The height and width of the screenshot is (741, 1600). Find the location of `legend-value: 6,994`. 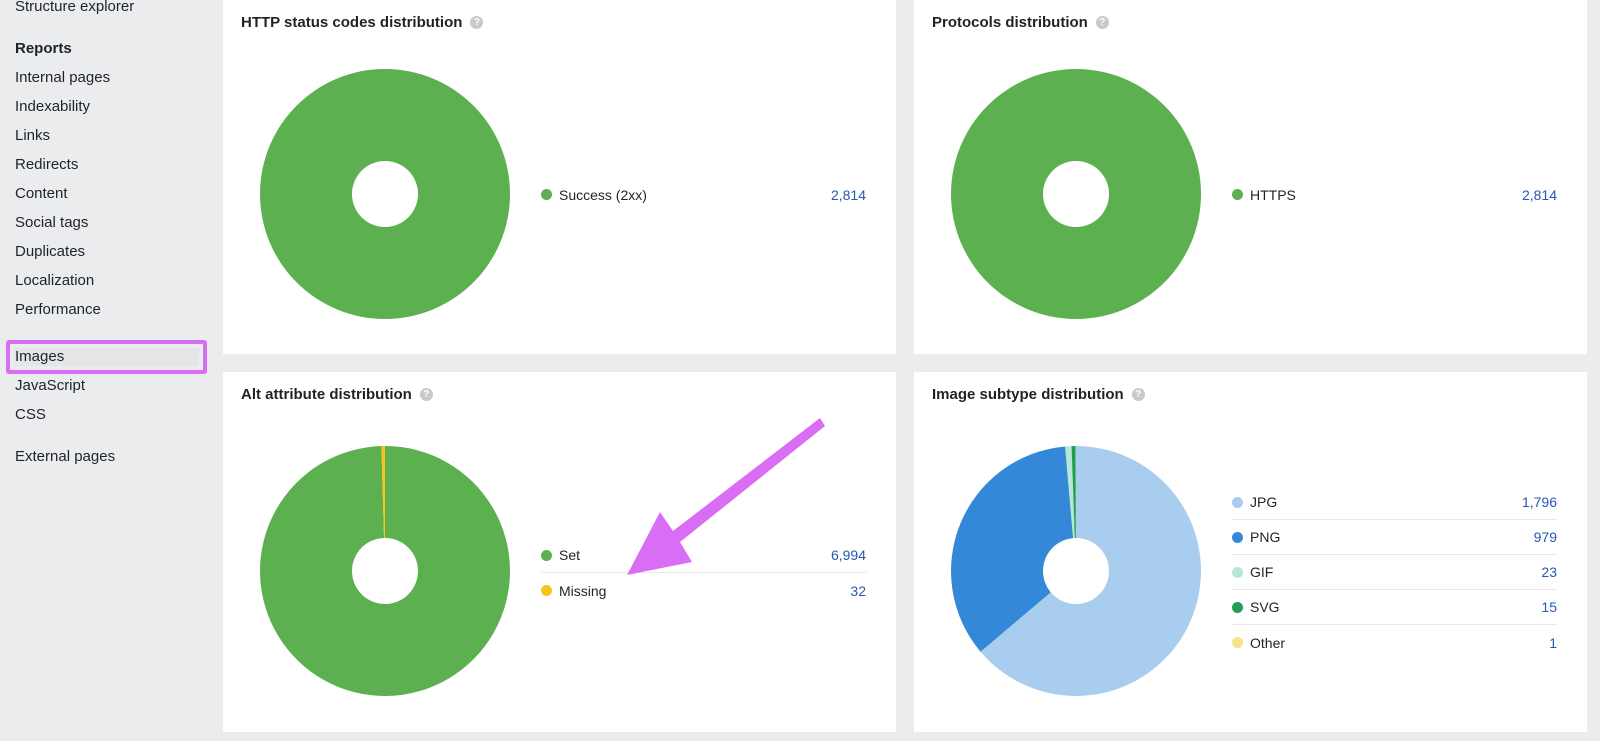

legend-value: 6,994 is located at coordinates (848, 555).